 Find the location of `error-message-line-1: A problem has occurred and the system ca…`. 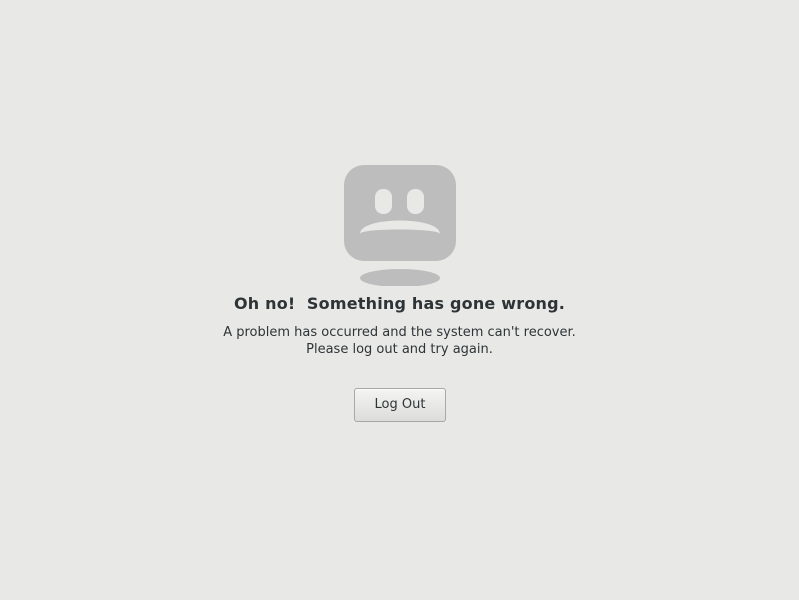

error-message-line-1: A problem has occurred and the system ca… is located at coordinates (399, 332).